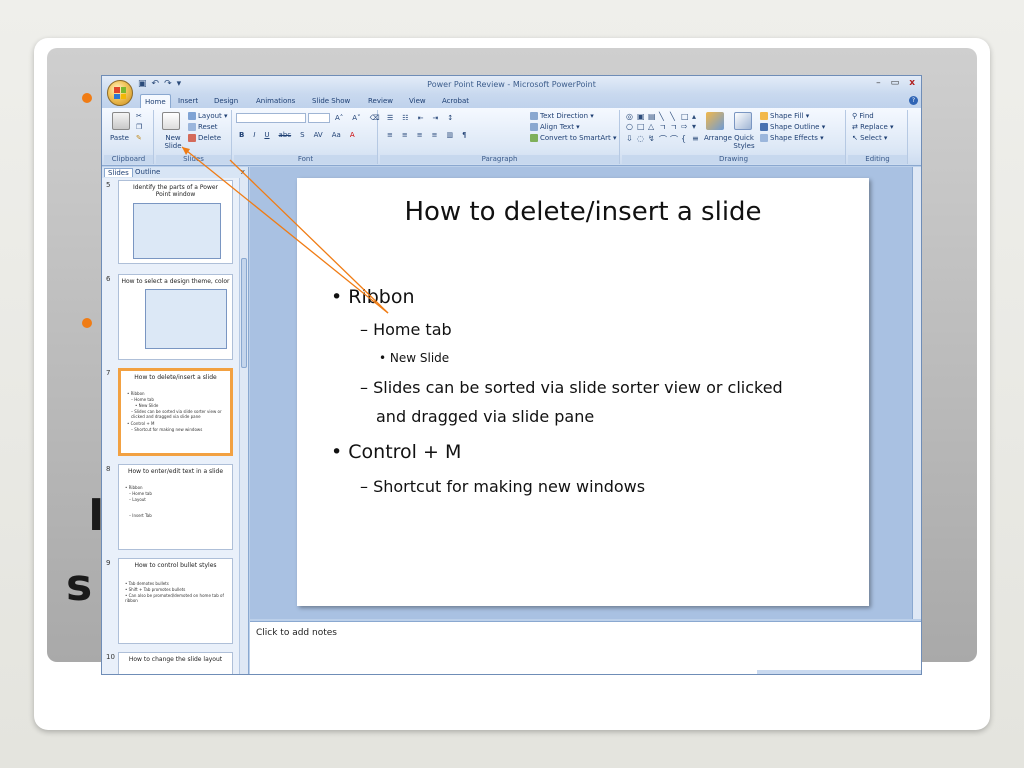 The image size is (1024, 768). What do you see at coordinates (380, 101) in the screenshot?
I see `tab-review: Review` at bounding box center [380, 101].